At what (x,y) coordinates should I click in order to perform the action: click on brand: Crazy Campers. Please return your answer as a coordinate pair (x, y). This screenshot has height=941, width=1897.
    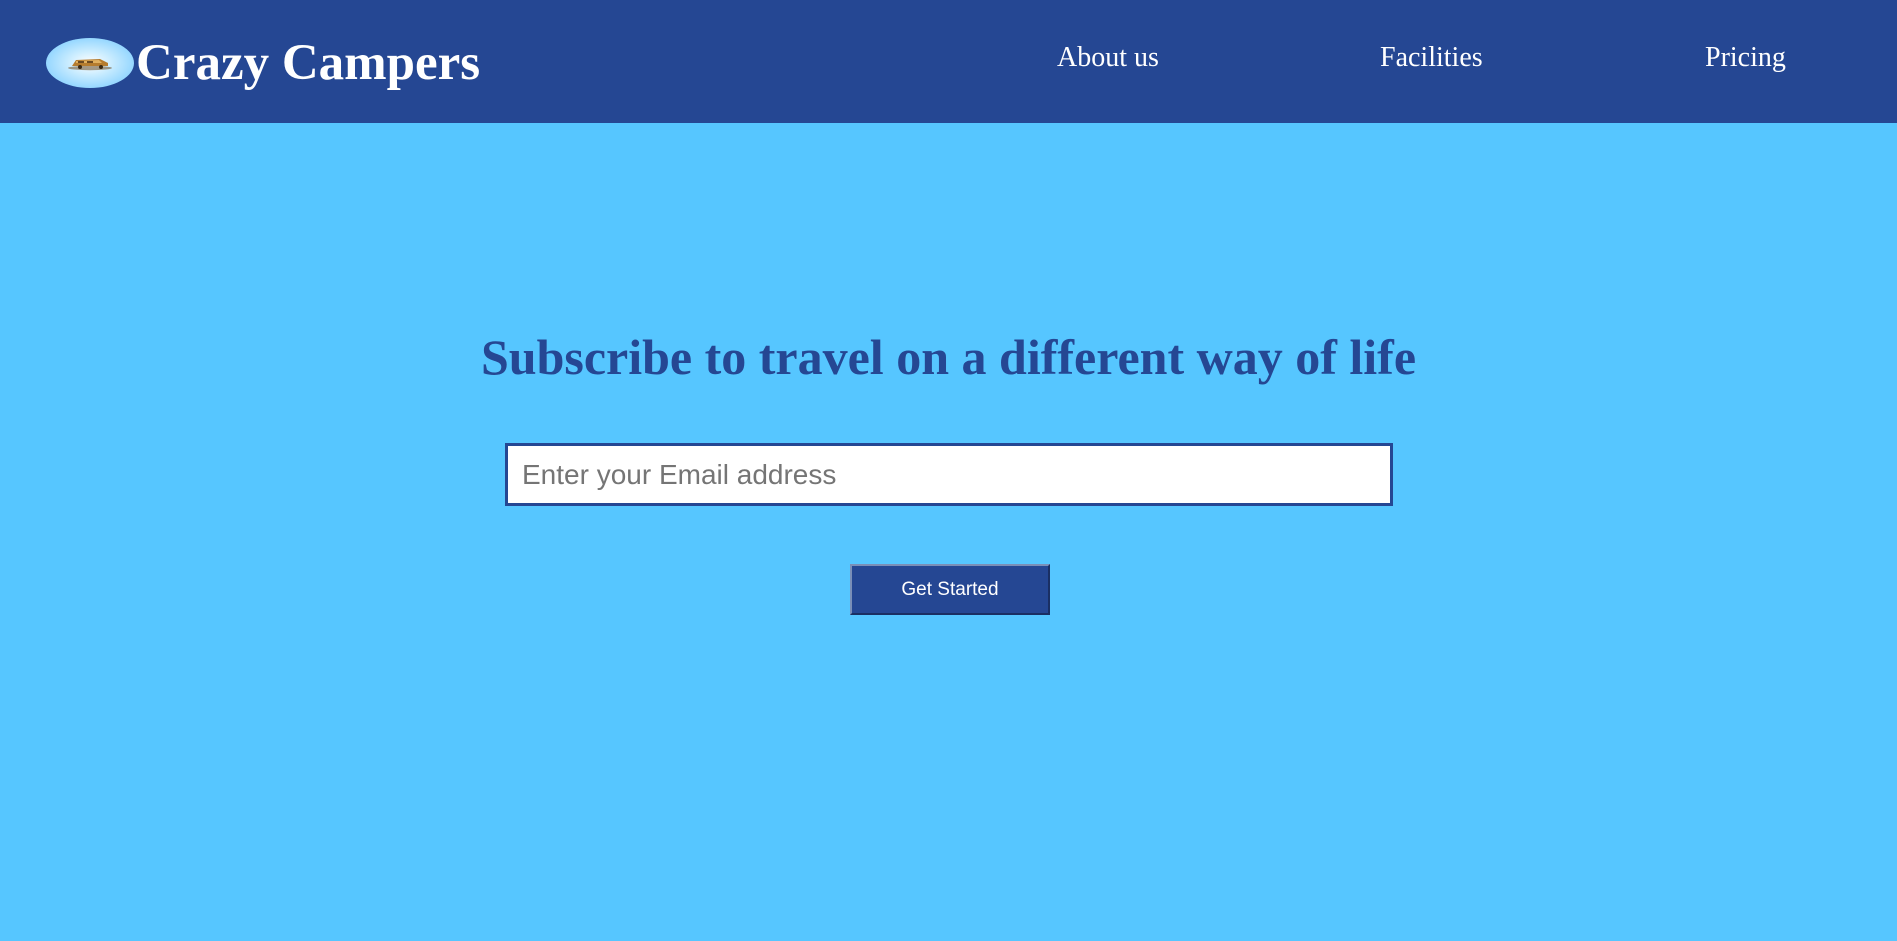
    Looking at the image, I should click on (263, 63).